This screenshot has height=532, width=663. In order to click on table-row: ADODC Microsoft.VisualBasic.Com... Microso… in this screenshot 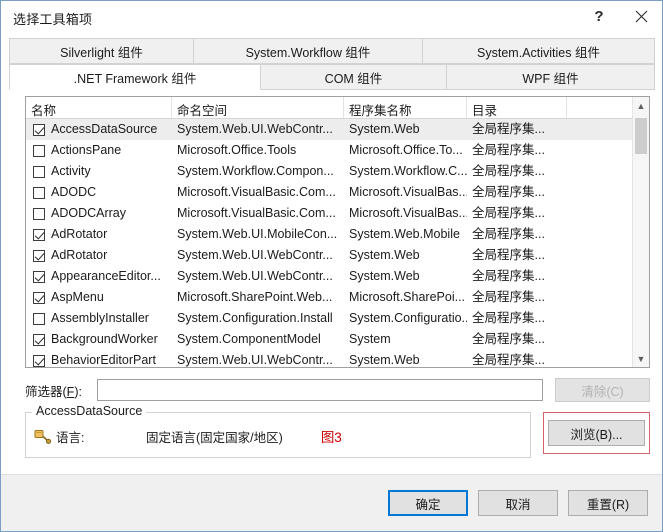, I will do `click(337, 192)`.